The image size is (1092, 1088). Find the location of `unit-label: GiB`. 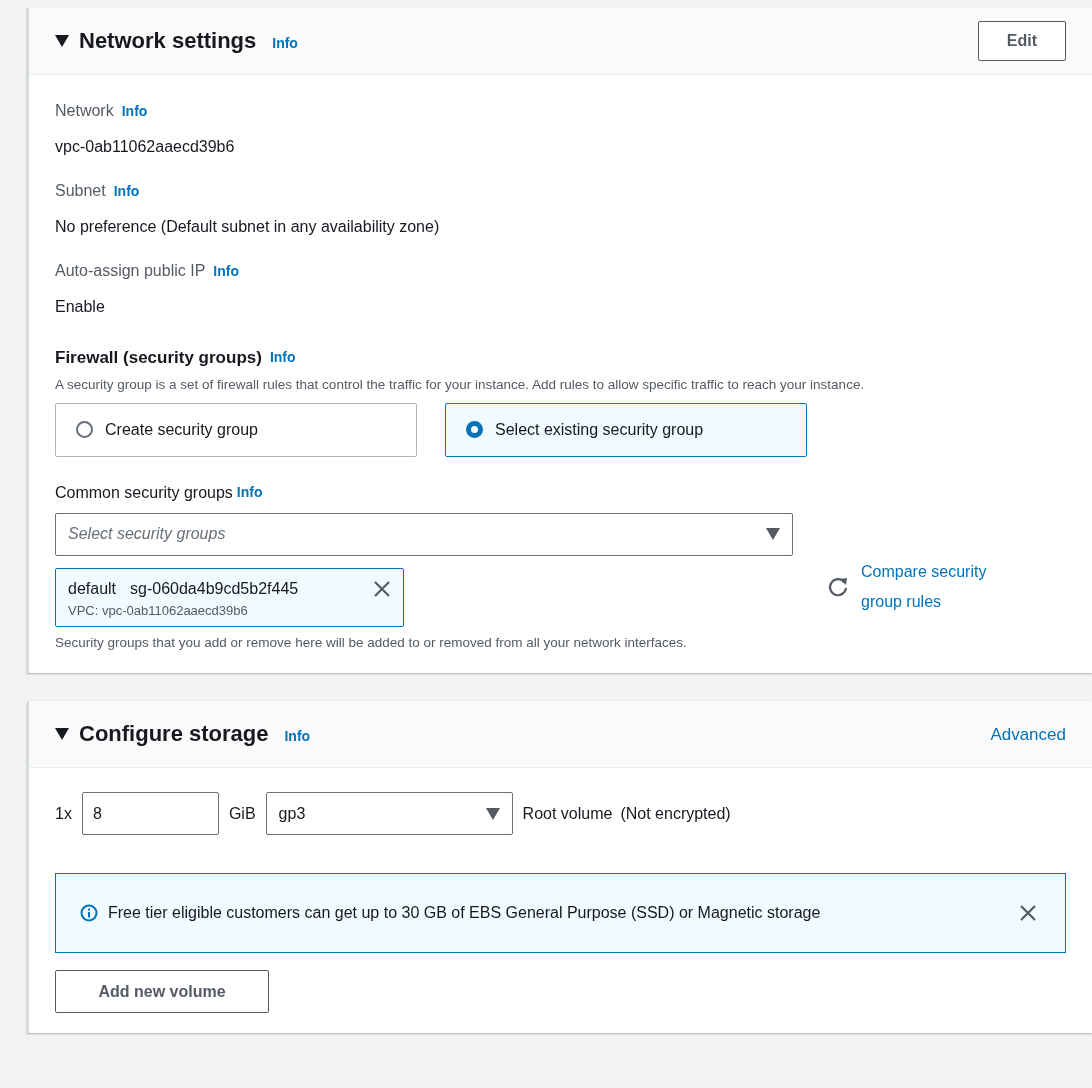

unit-label: GiB is located at coordinates (242, 813).